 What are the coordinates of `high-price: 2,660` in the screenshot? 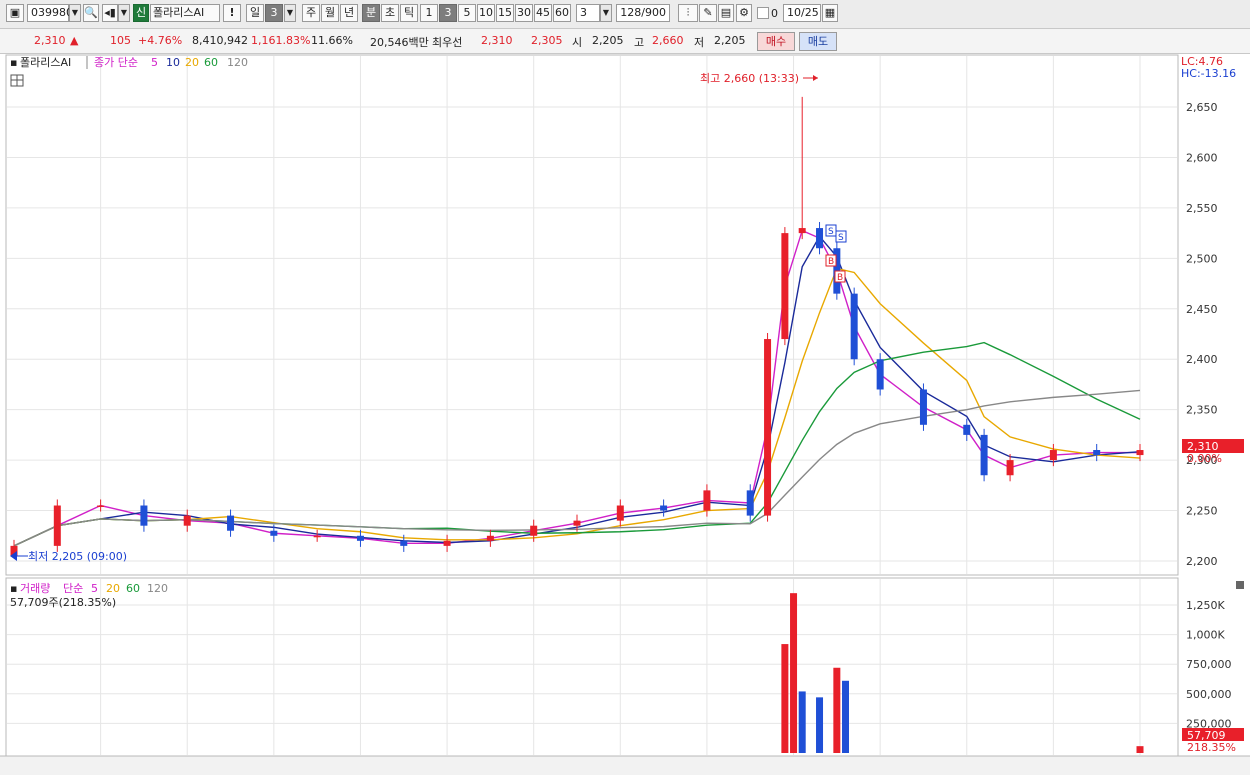 It's located at (668, 40).